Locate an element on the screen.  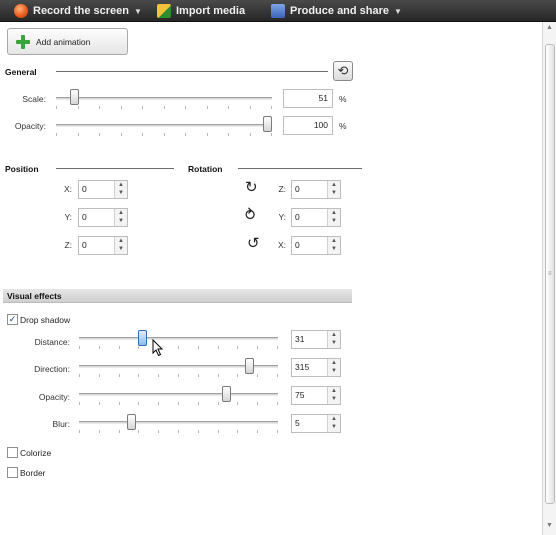
visual-effects-heading: Visual effects is located at coordinates (177, 296).